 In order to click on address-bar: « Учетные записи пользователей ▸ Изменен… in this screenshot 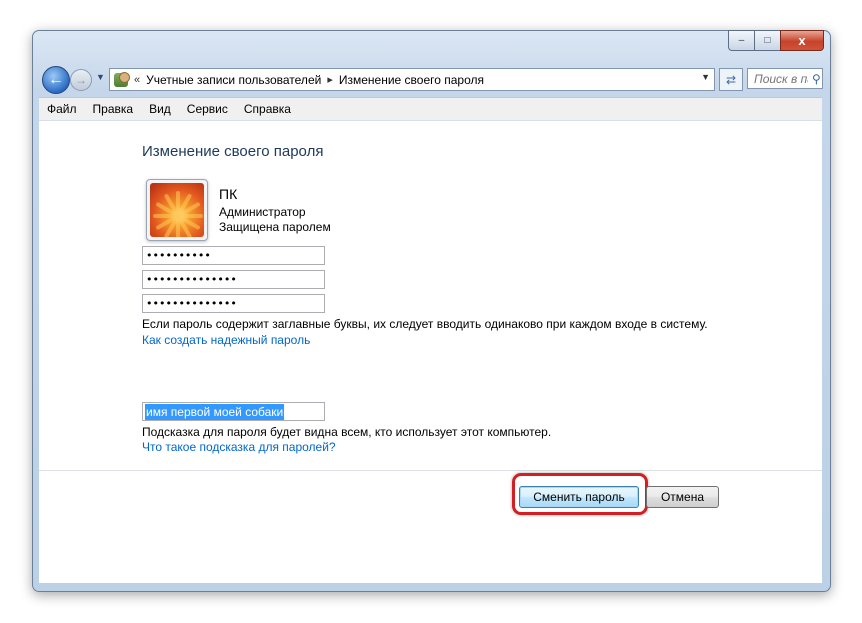, I will do `click(412, 79)`.